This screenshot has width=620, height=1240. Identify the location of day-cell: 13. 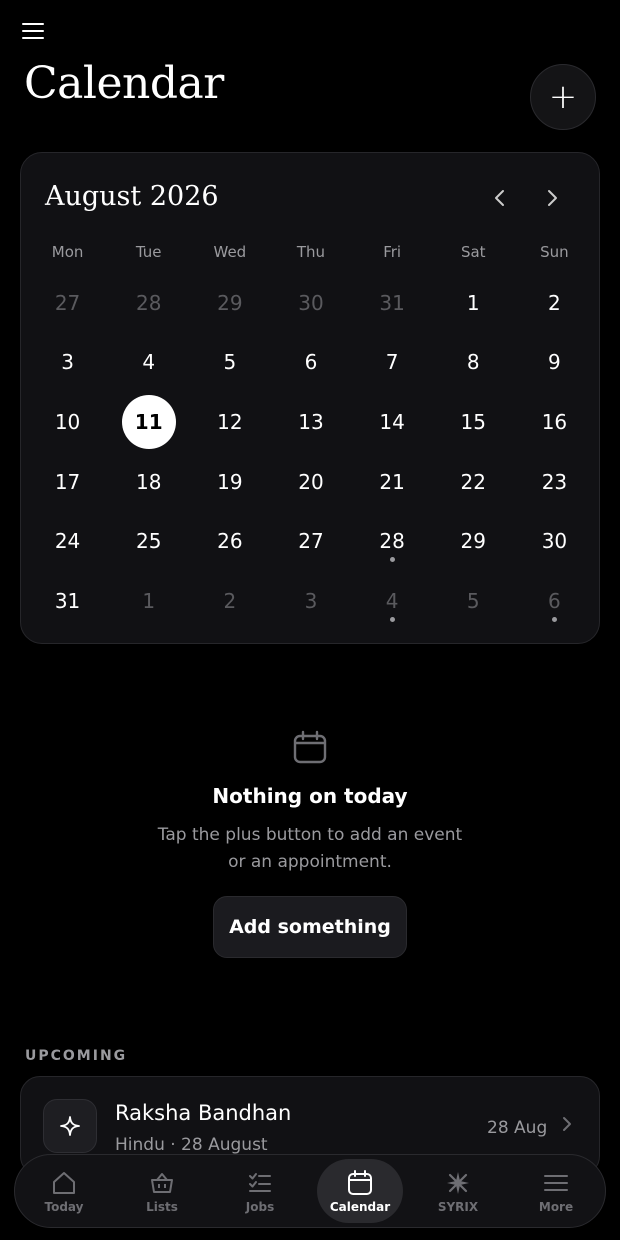
(310, 422).